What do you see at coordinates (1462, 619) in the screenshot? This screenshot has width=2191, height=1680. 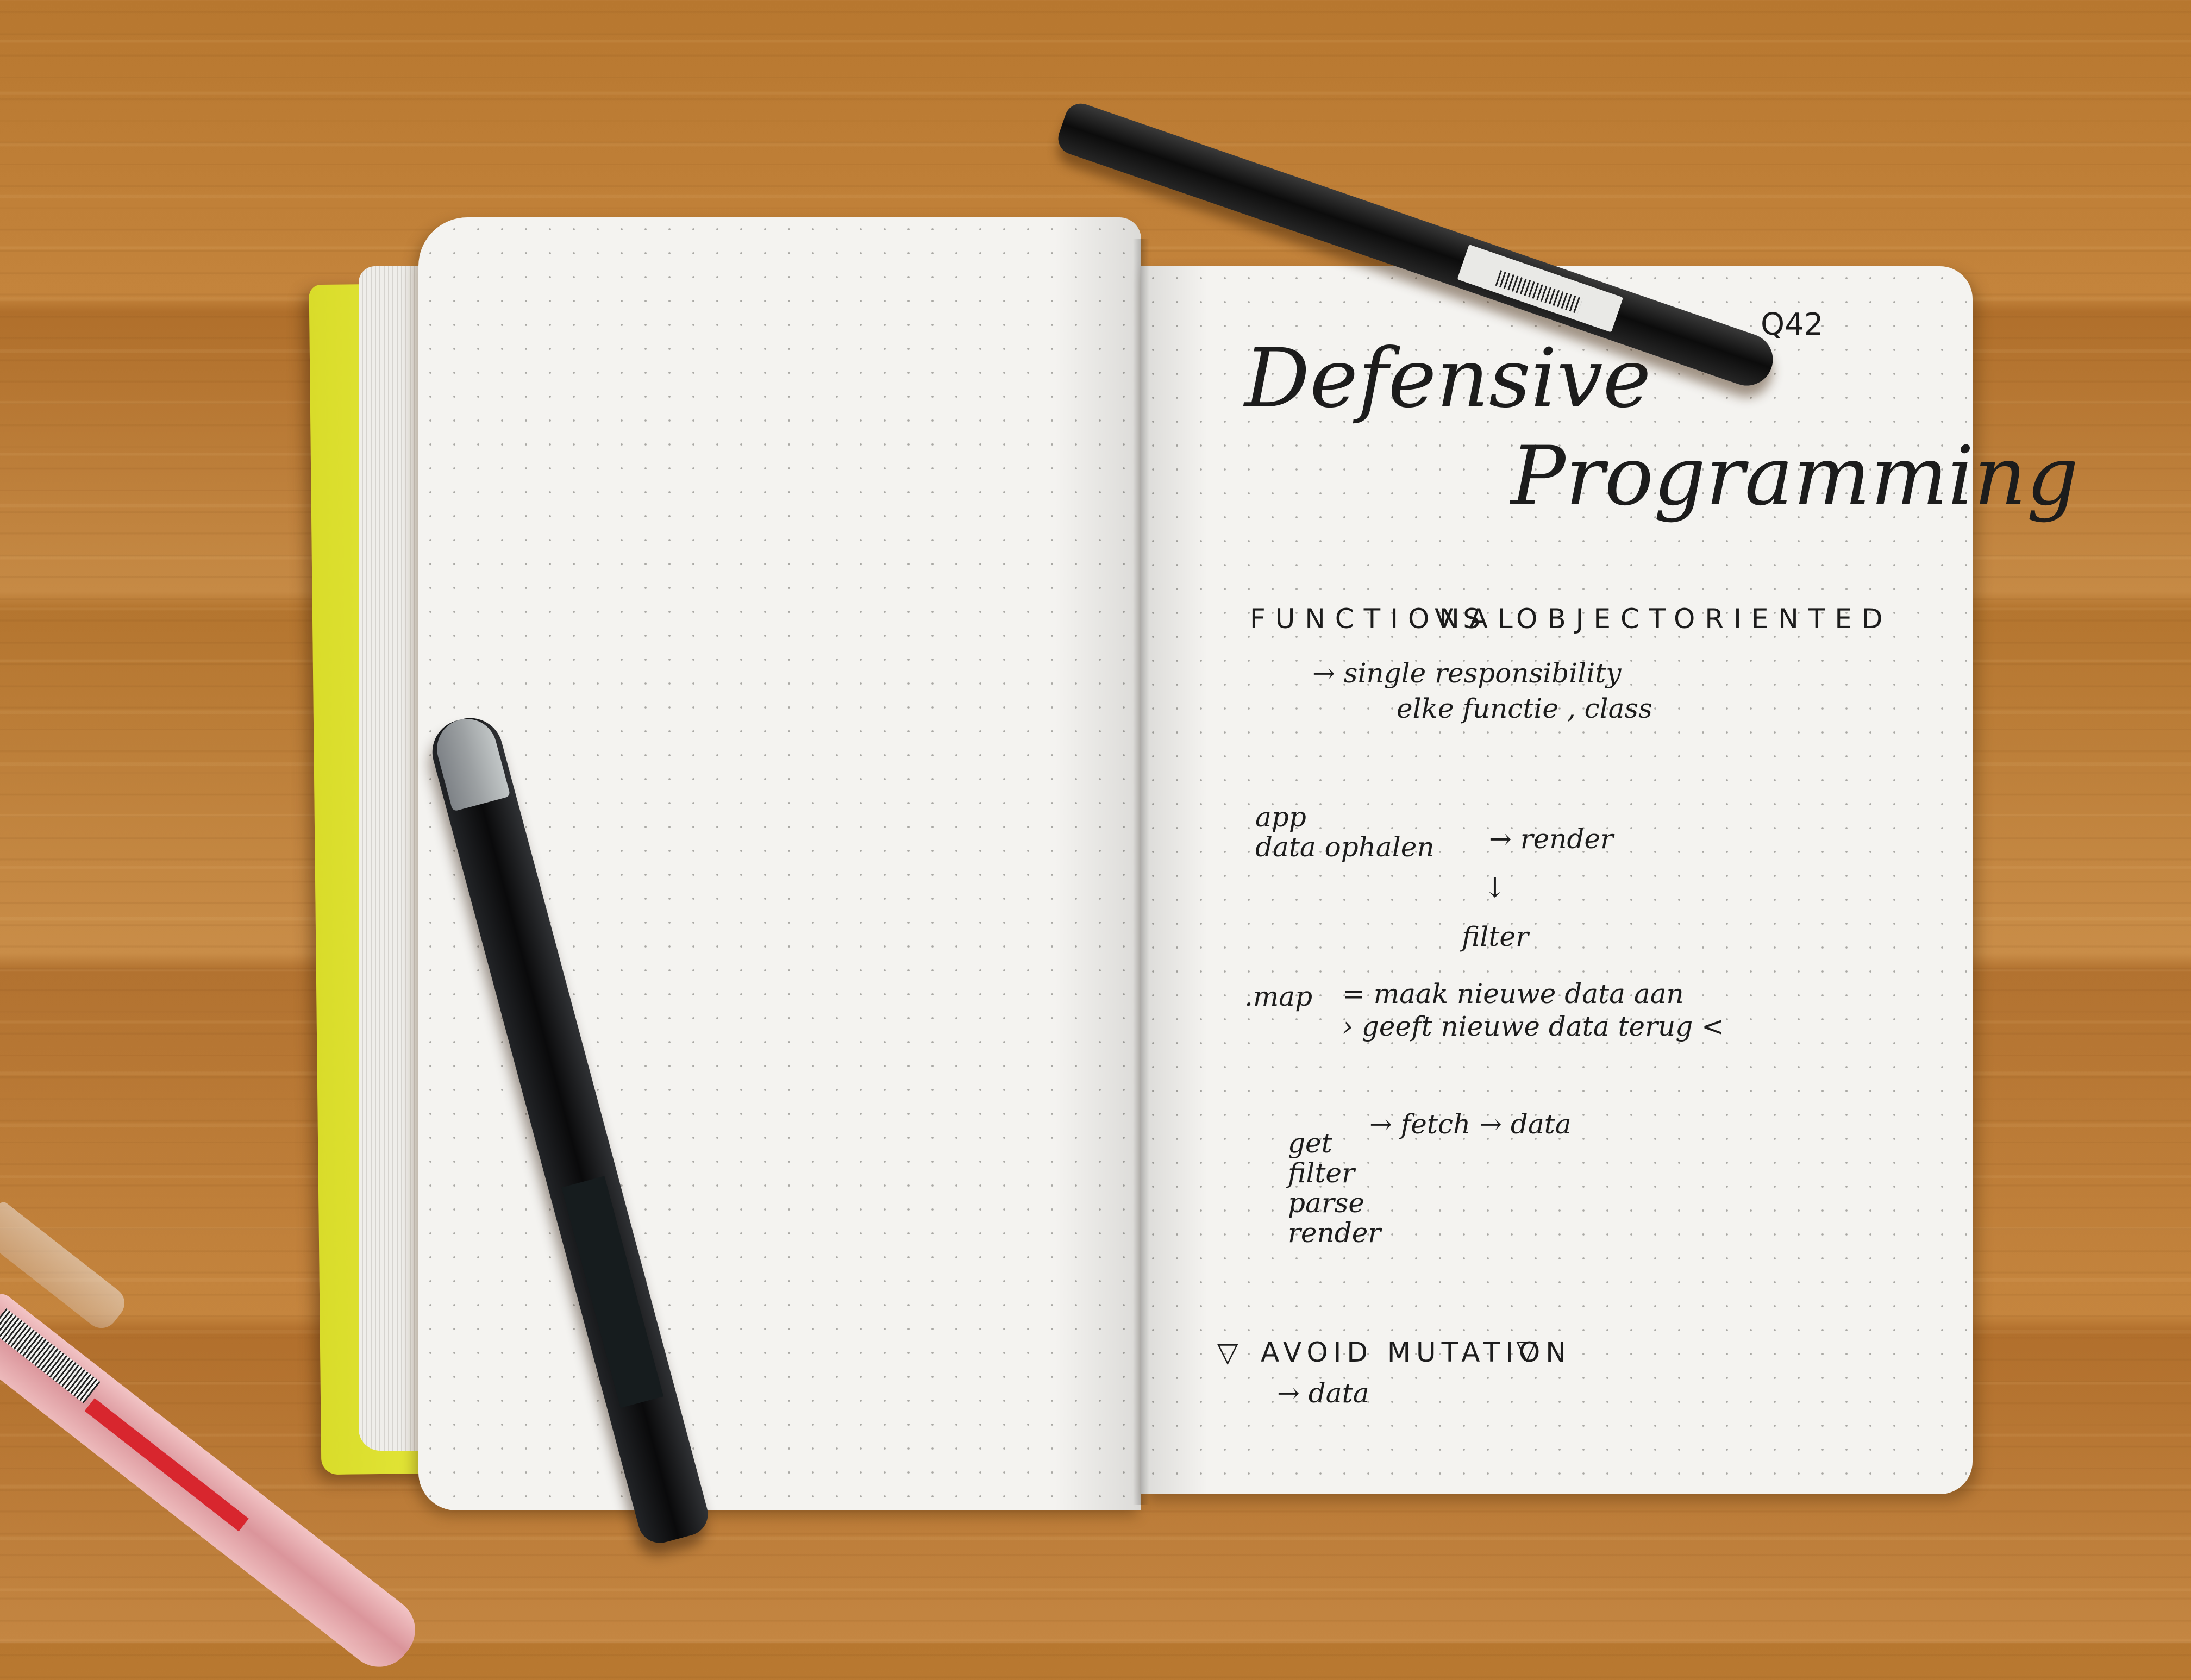 I see `note-vs: VS` at bounding box center [1462, 619].